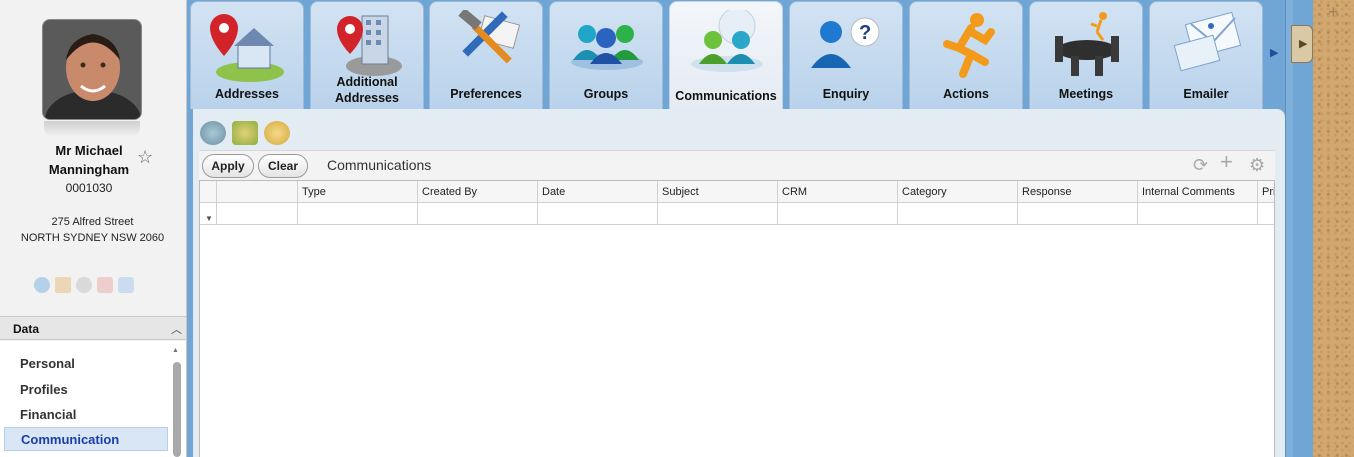 The image size is (1354, 457). What do you see at coordinates (92, 238) in the screenshot?
I see `address-line-2: NORTH SYDNEY NSW 2060` at bounding box center [92, 238].